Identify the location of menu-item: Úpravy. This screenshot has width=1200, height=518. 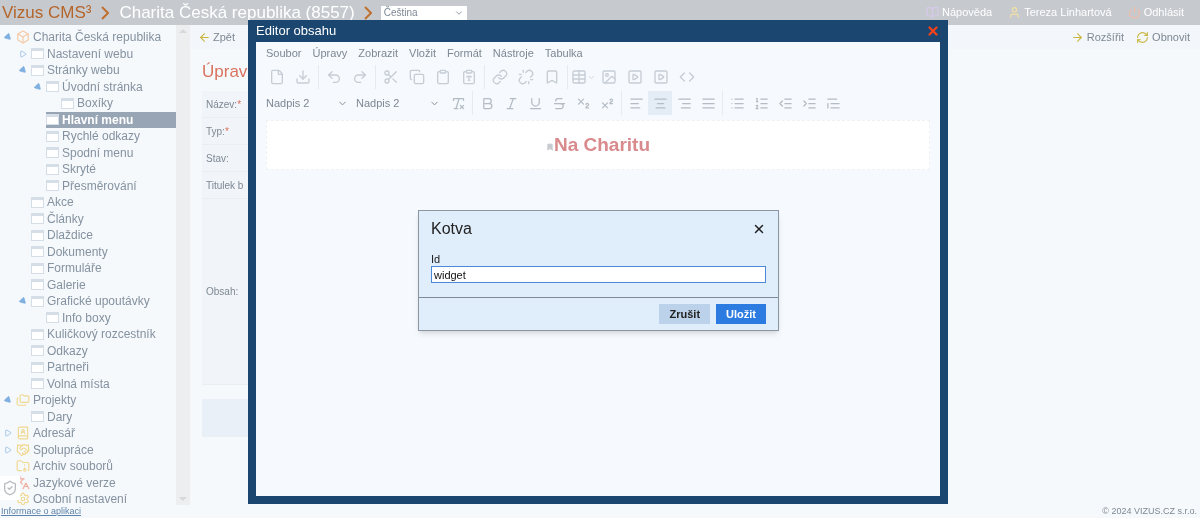
(330, 53).